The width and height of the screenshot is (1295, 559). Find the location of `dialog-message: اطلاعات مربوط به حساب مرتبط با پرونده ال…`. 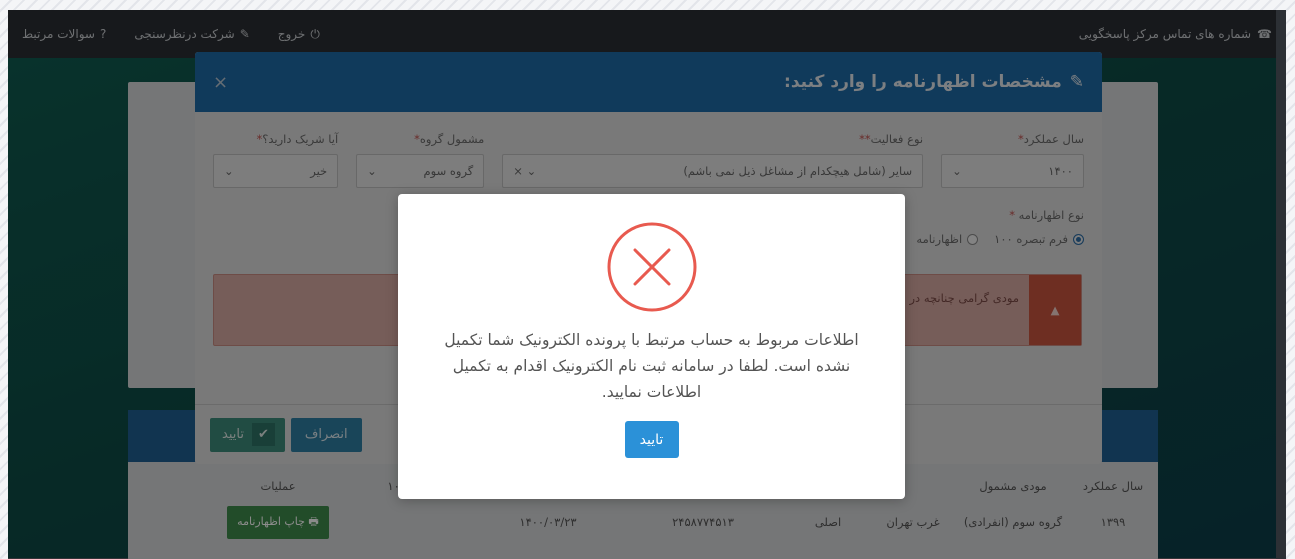

dialog-message: اطلاعات مربوط به حساب مرتبط با پرونده ال… is located at coordinates (651, 366).